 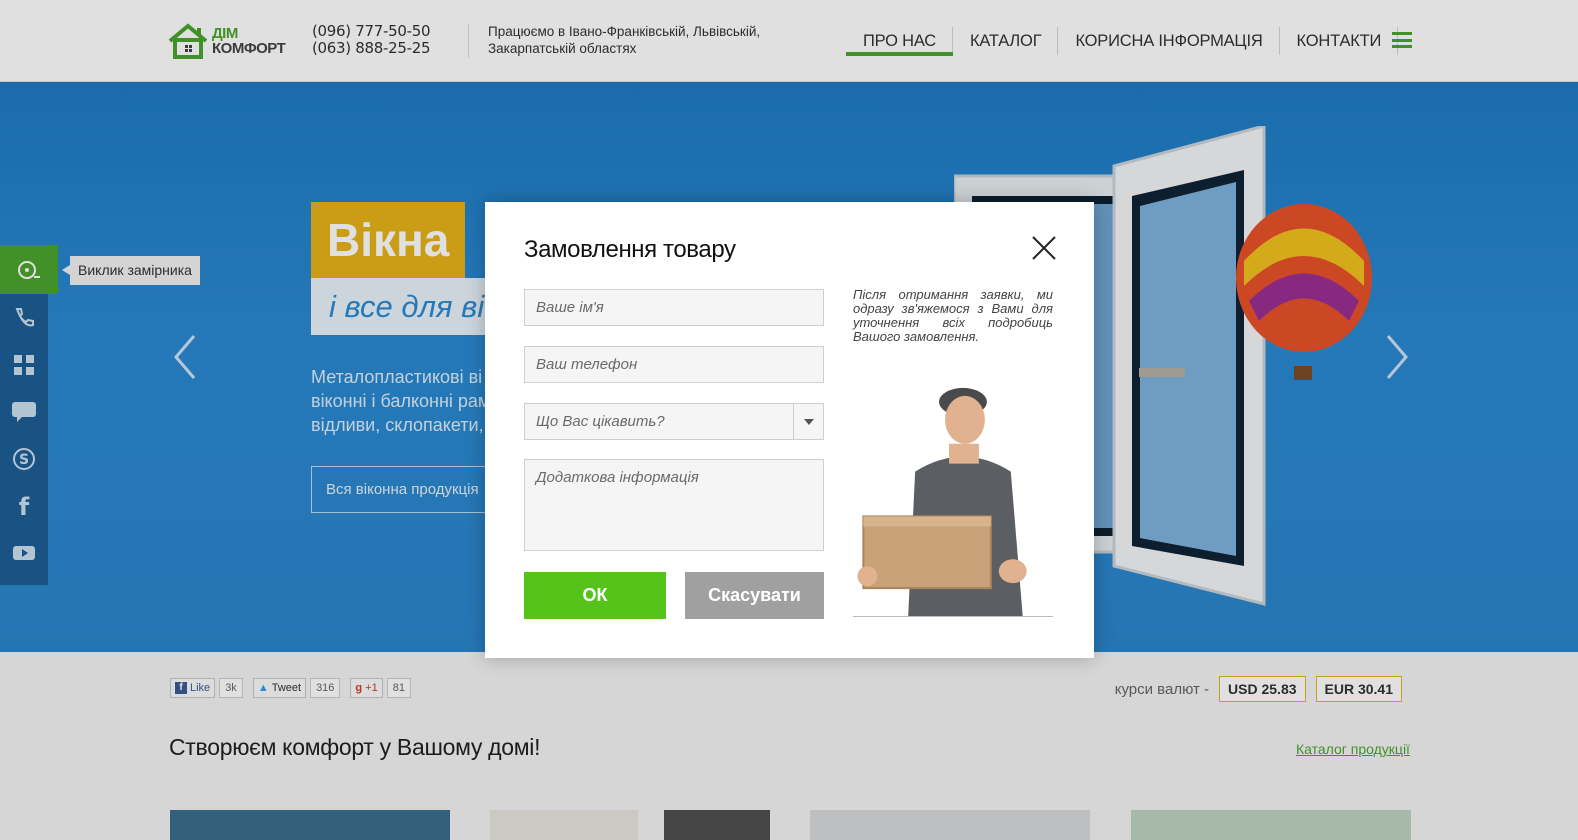 What do you see at coordinates (808, 421) in the screenshot?
I see `chevron-down-icon` at bounding box center [808, 421].